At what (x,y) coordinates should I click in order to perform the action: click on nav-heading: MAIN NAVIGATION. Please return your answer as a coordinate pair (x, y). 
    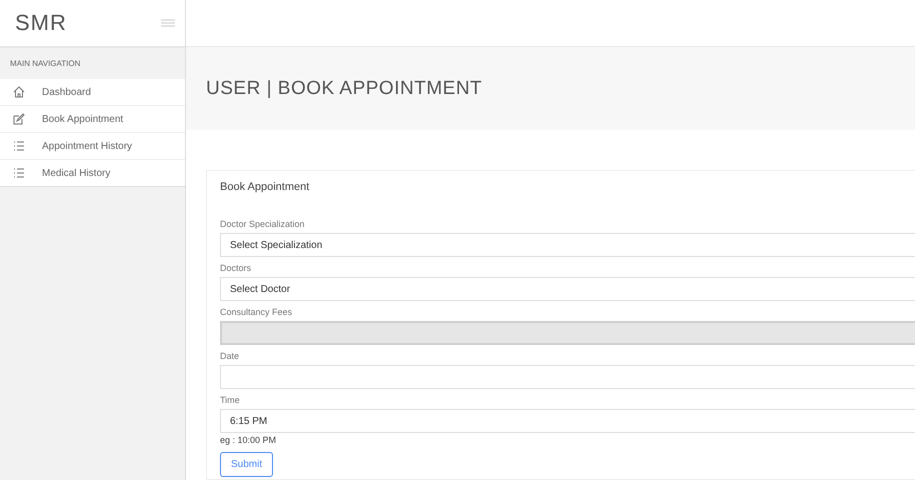
    Looking at the image, I should click on (45, 63).